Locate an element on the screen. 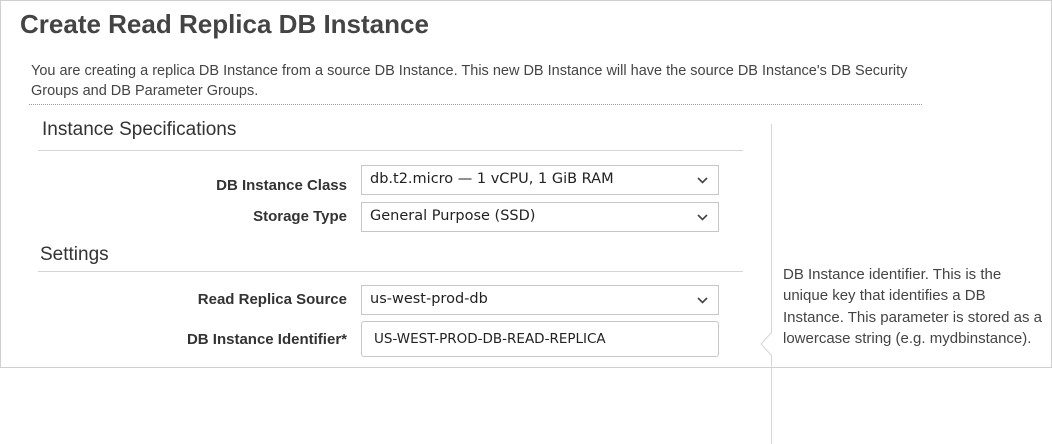 This screenshot has height=444, width=1052. read-replica-source-value: us-west-prod-db is located at coordinates (429, 299).